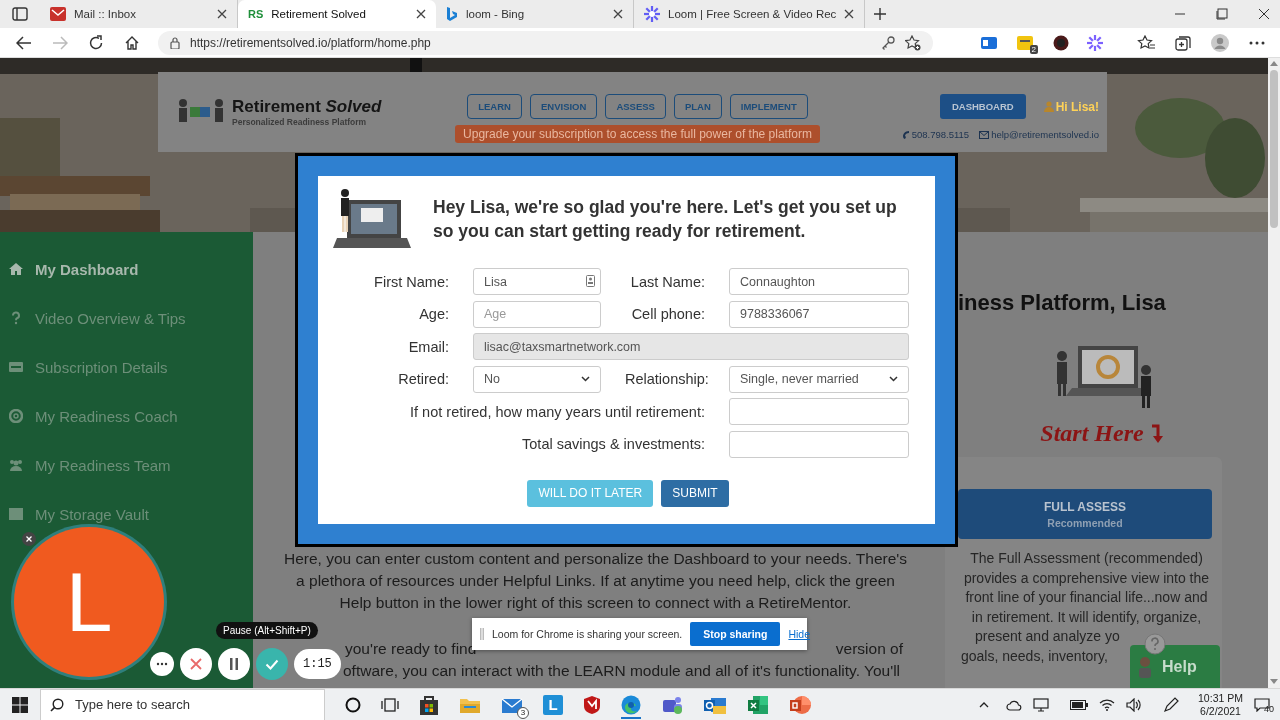 This screenshot has height=720, width=1280. I want to click on key-icon, so click(888, 42).